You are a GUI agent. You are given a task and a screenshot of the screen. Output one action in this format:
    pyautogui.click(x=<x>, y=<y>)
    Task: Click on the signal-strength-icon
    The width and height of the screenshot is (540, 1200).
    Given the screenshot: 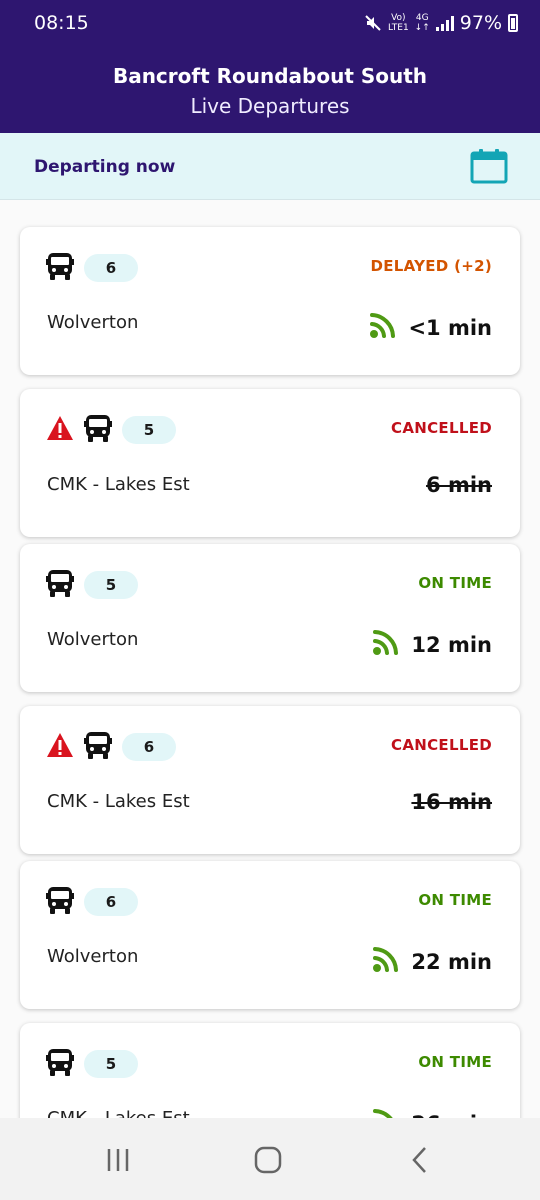 What is the action you would take?
    pyautogui.click(x=444, y=23)
    